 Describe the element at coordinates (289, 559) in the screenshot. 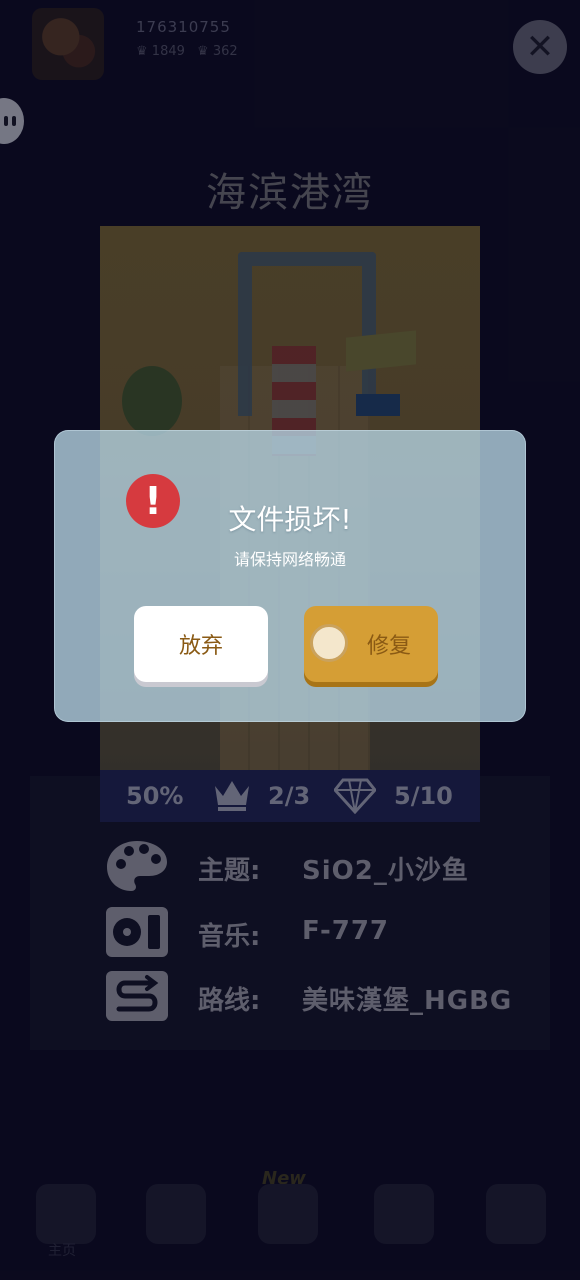

I see `dialog-message: 请保持网络畅通` at that location.